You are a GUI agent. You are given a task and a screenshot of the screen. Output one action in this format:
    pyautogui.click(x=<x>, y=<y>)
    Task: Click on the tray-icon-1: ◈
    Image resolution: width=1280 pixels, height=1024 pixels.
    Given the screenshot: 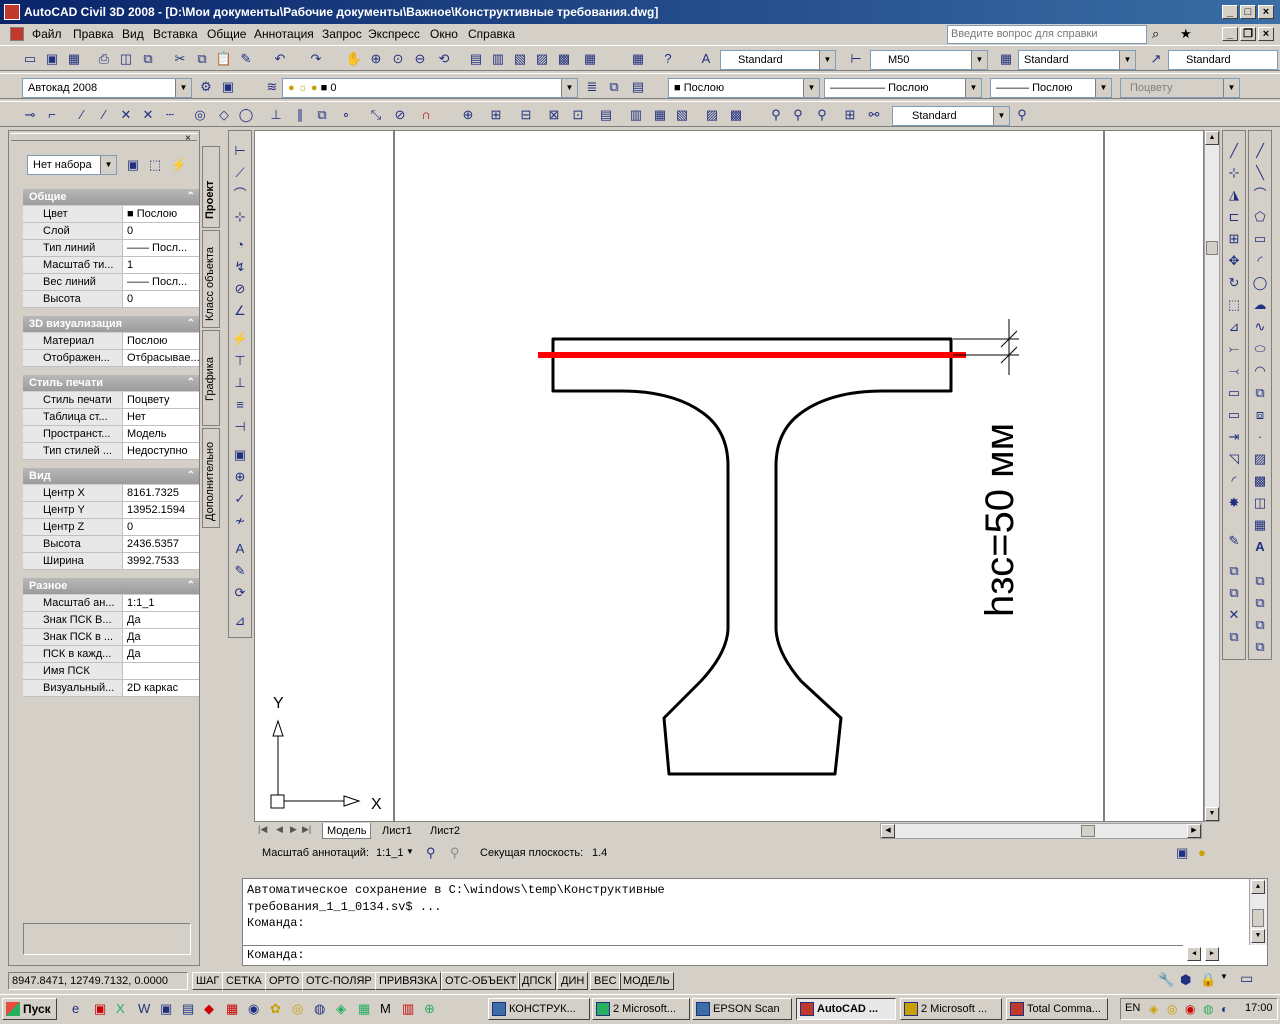 What is the action you would take?
    pyautogui.click(x=1153, y=1009)
    